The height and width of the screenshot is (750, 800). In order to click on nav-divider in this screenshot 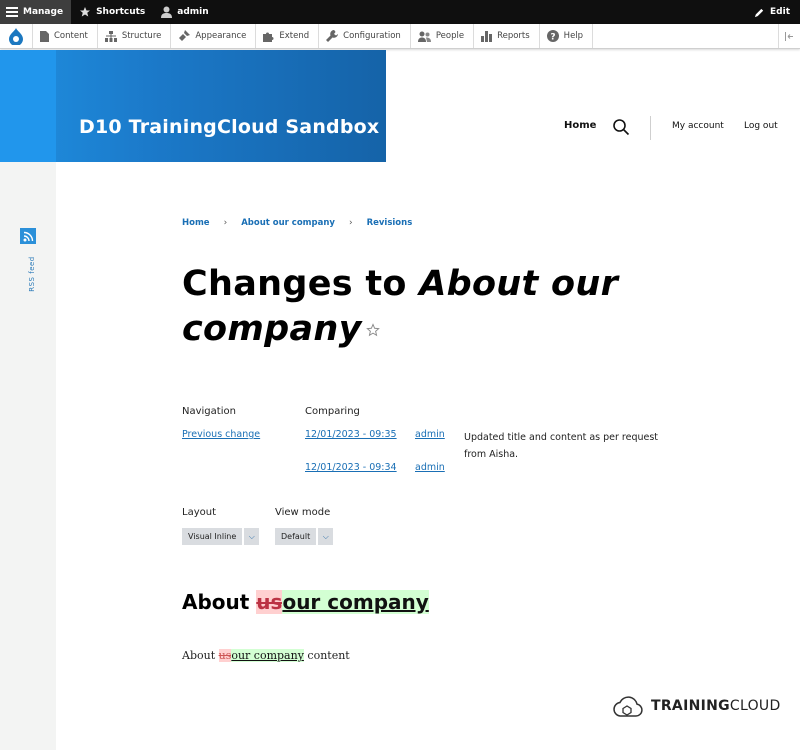, I will do `click(650, 128)`.